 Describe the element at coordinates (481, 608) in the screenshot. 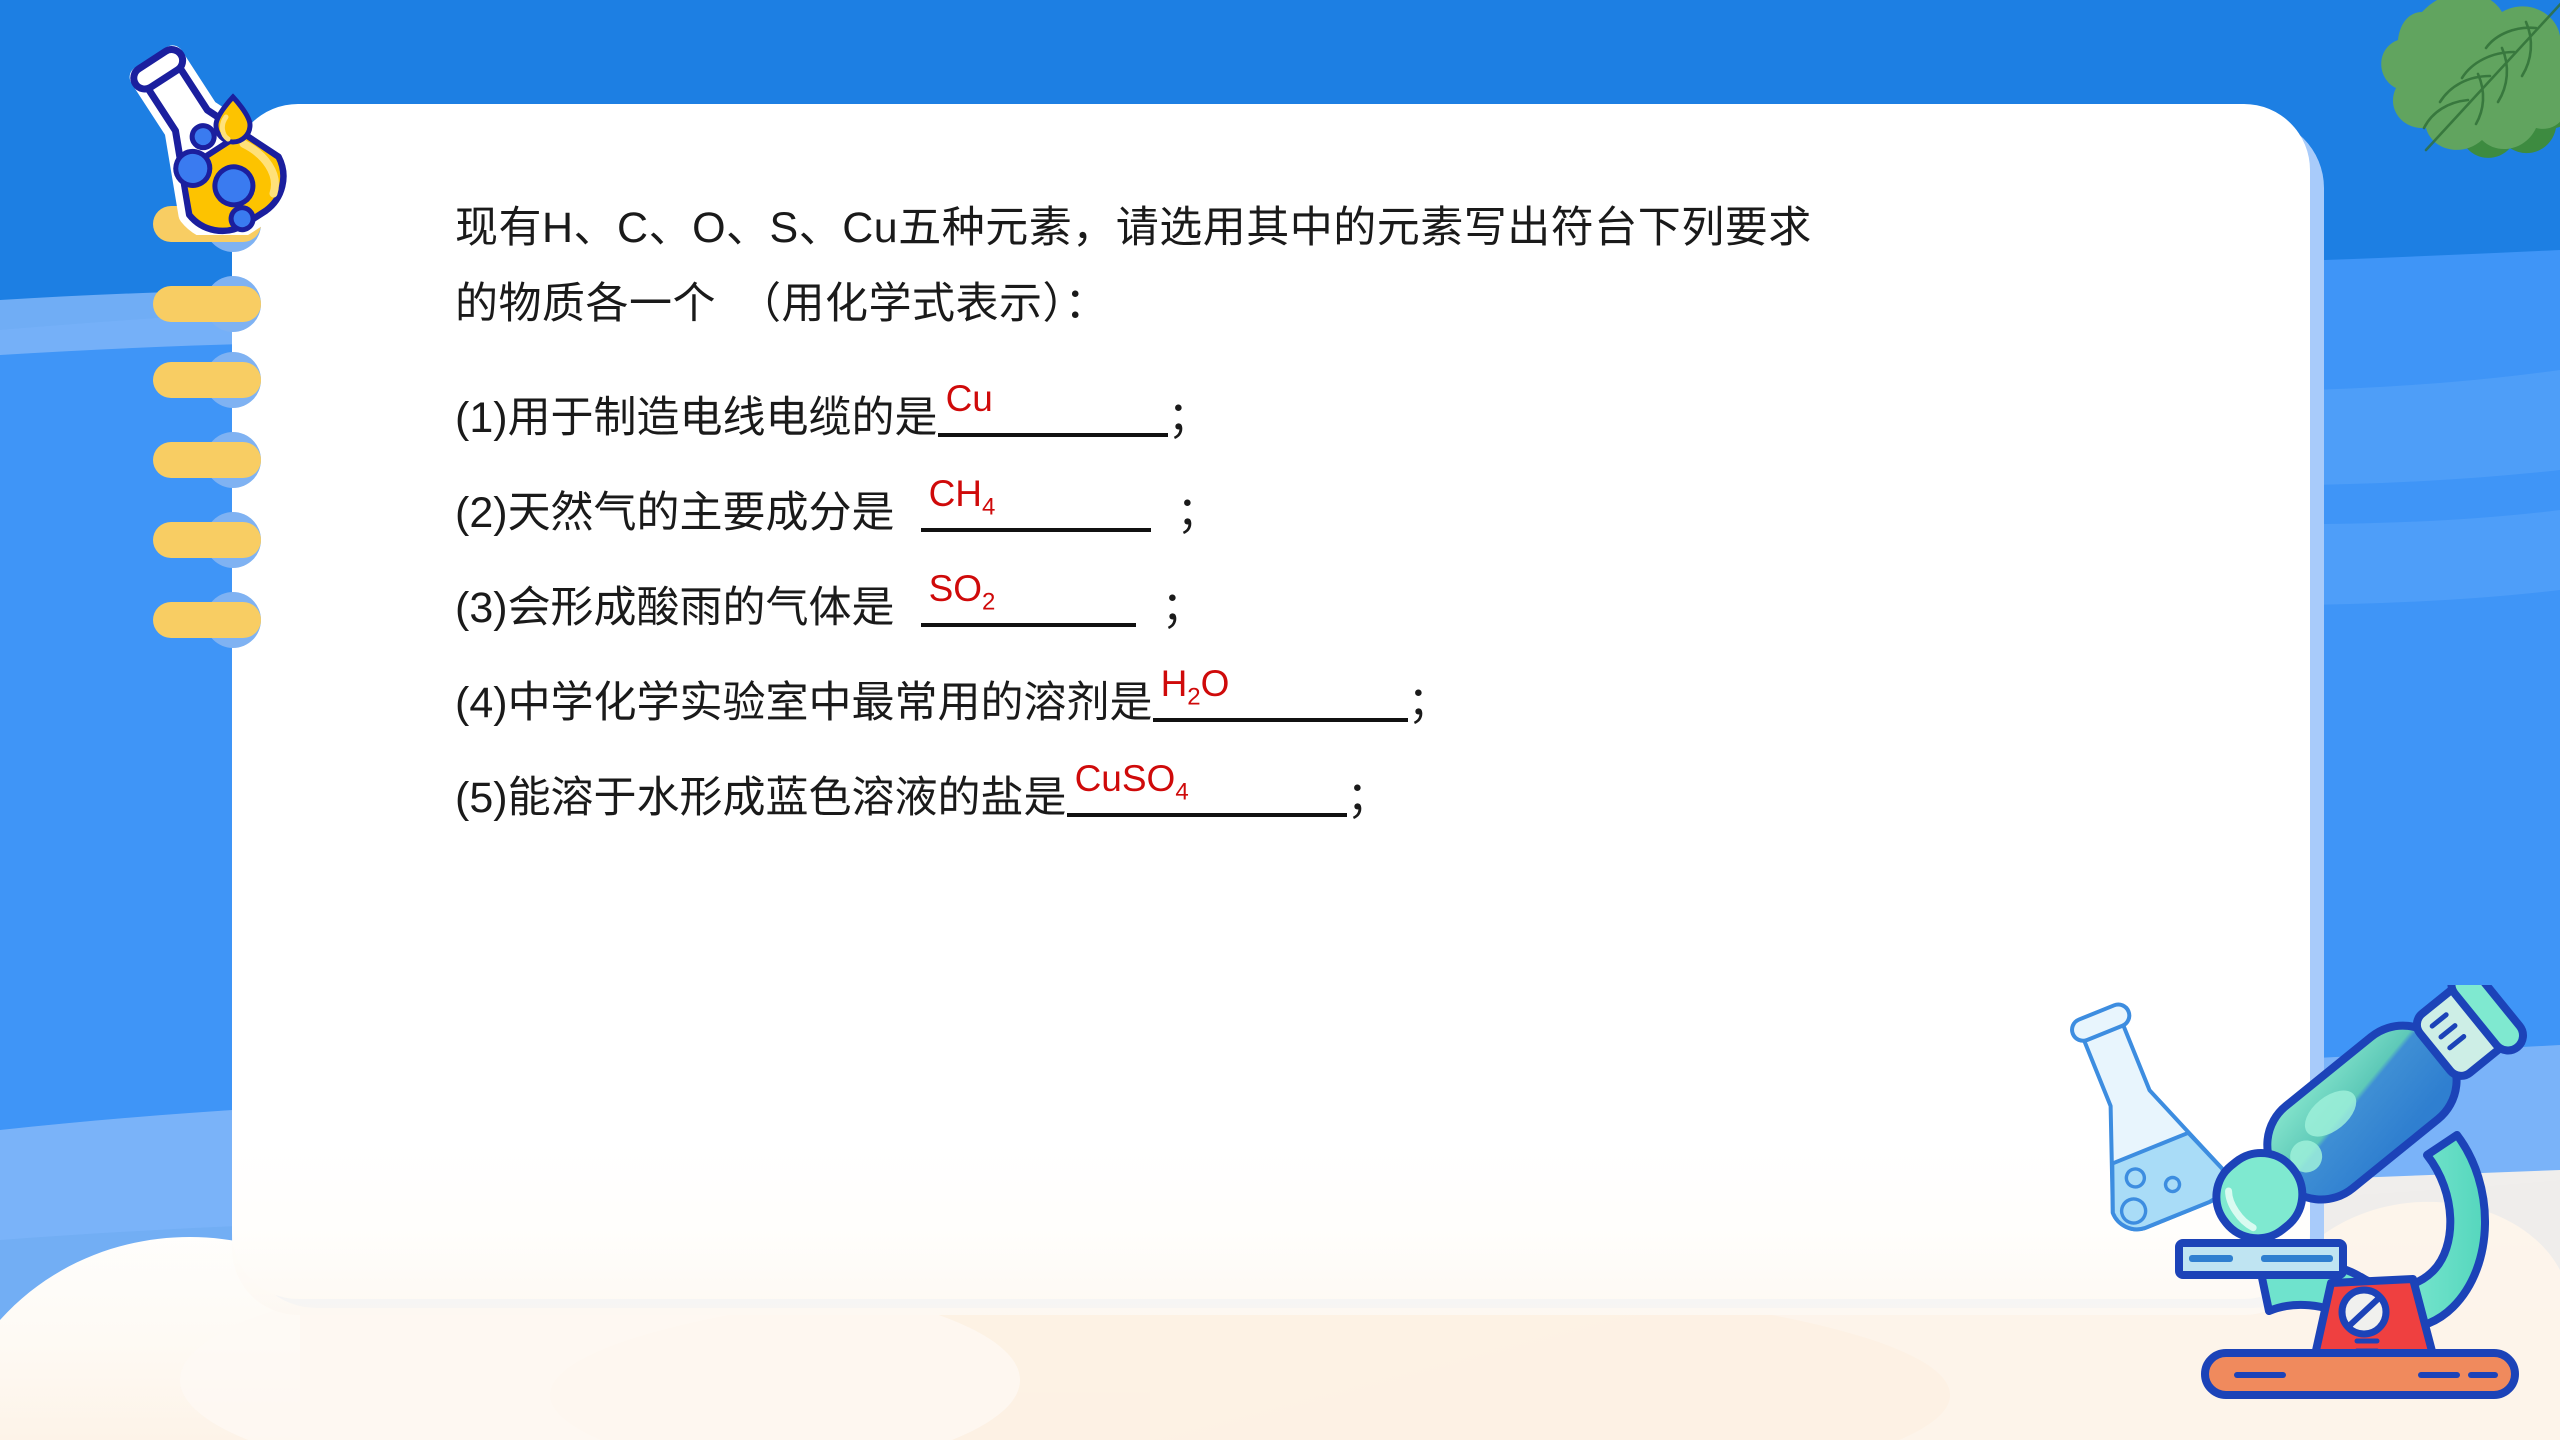

I see `question-number: (3)` at that location.